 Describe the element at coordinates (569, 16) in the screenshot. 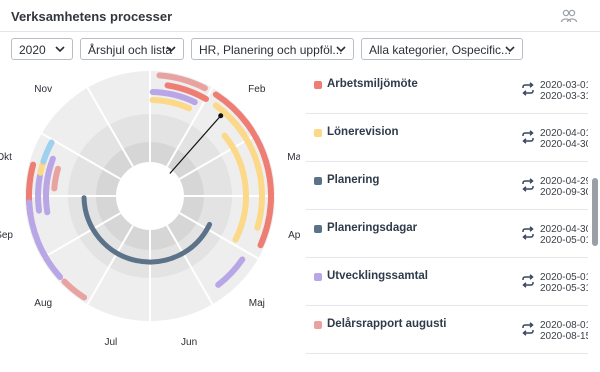

I see `people-group-icon` at that location.